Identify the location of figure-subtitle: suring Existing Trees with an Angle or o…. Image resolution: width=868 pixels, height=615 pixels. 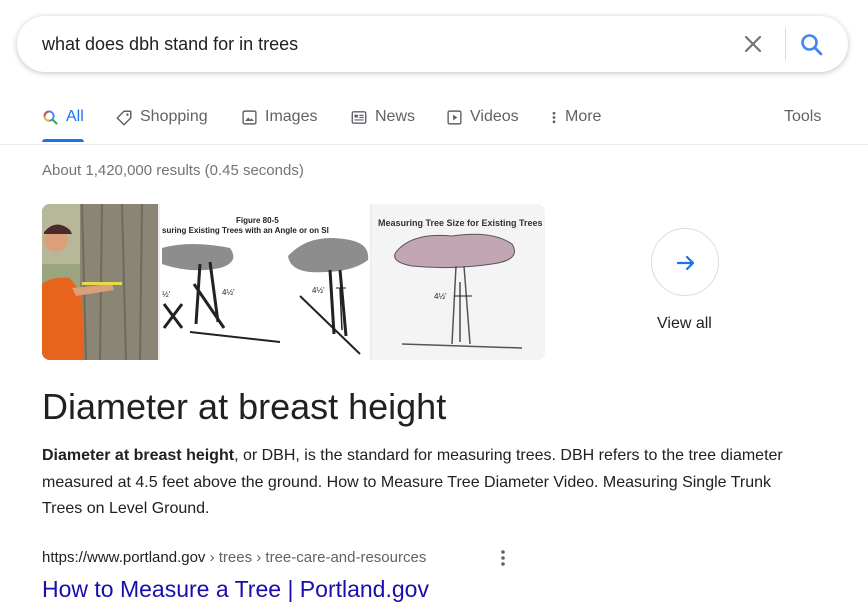
(245, 230).